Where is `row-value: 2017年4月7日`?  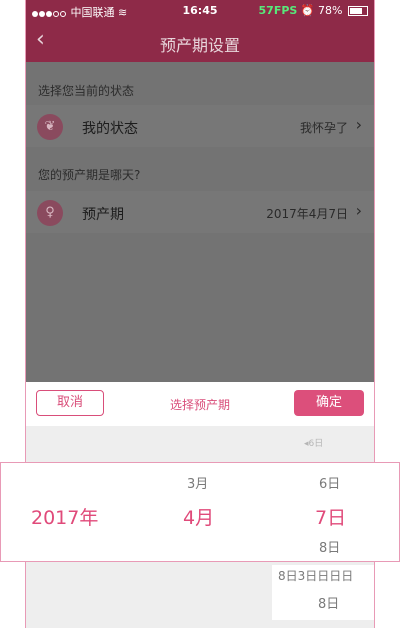
row-value: 2017年4月7日 is located at coordinates (307, 214).